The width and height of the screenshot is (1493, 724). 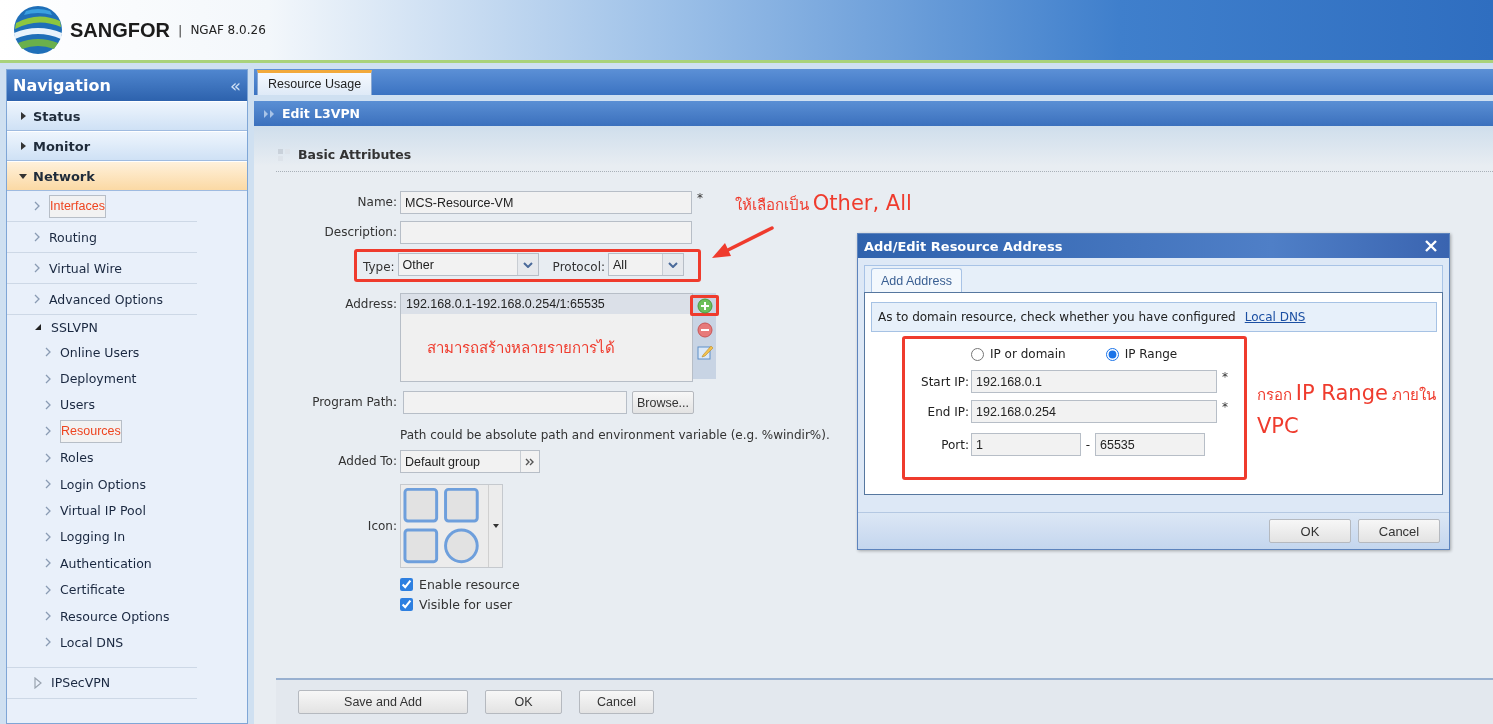 I want to click on list-item: 192.168.0.1-192.168.0.254/1:65535, so click(x=546, y=304).